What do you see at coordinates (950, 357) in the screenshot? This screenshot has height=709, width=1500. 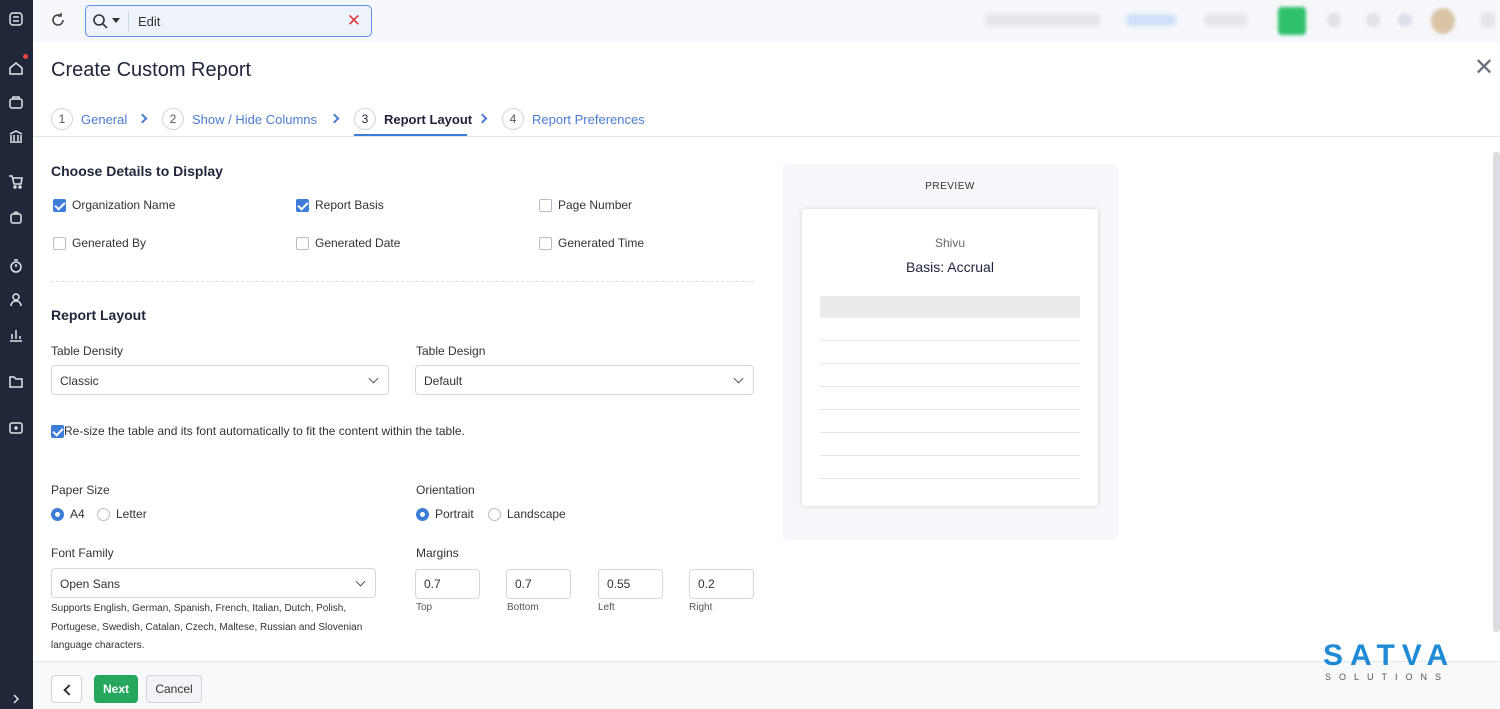 I see `preview-paper: Shivu Basis: Accrual` at bounding box center [950, 357].